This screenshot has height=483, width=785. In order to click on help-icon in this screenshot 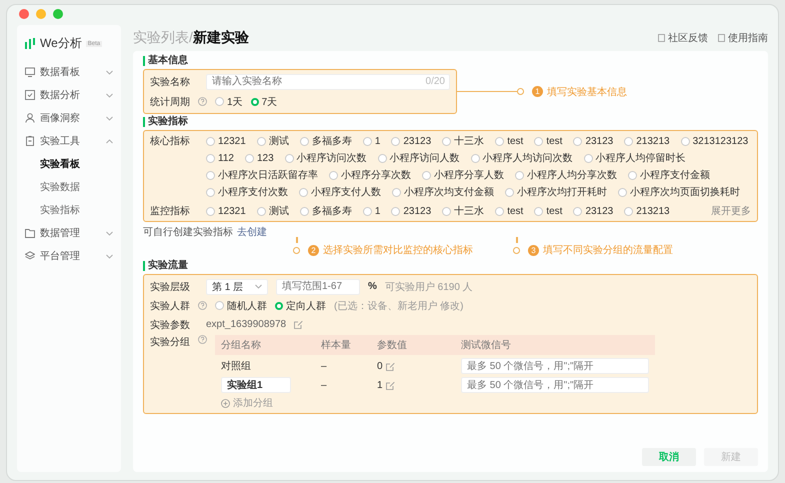, I will do `click(202, 339)`.